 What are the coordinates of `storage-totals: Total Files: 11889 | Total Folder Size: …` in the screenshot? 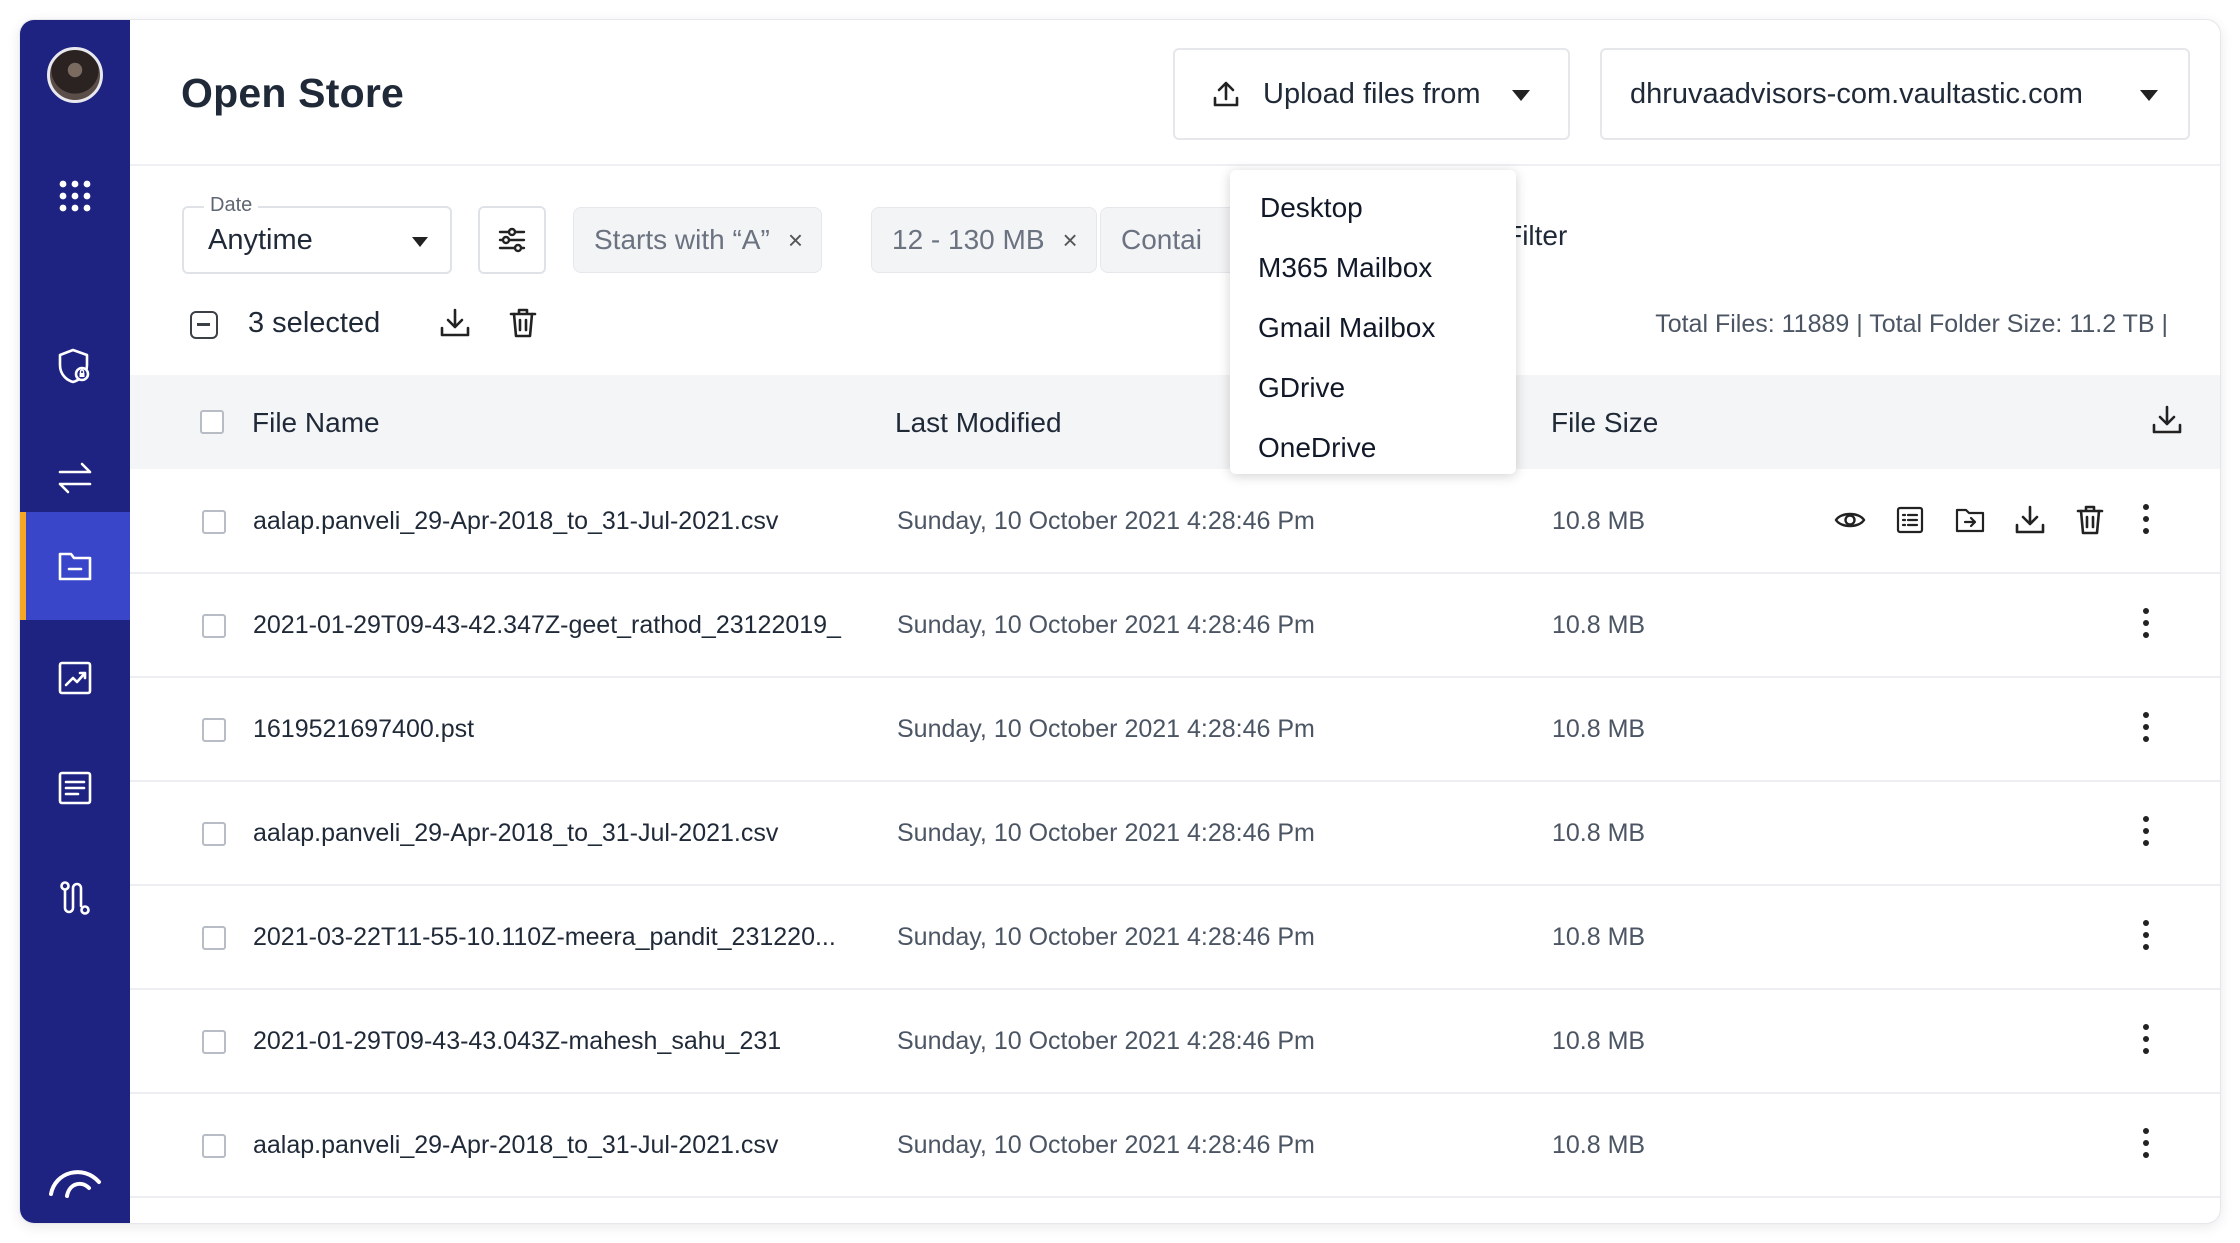 It's located at (1911, 324).